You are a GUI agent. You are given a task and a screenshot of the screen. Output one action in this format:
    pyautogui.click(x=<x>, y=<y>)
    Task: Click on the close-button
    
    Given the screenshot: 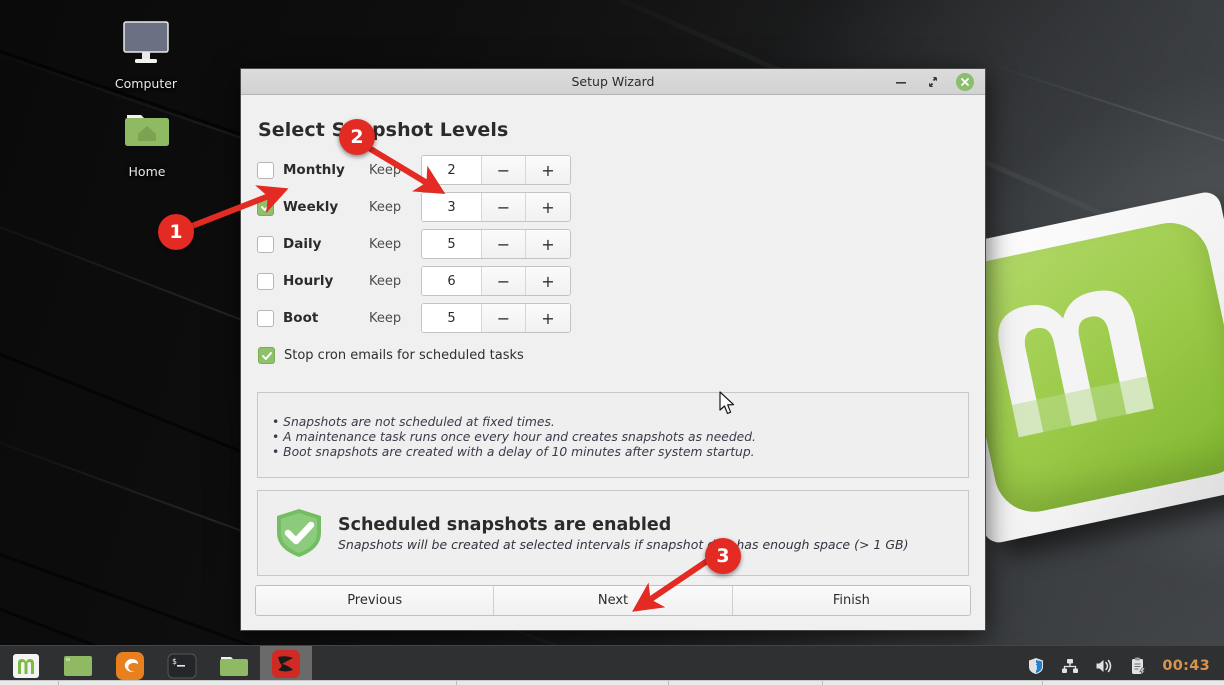 What is the action you would take?
    pyautogui.click(x=965, y=81)
    